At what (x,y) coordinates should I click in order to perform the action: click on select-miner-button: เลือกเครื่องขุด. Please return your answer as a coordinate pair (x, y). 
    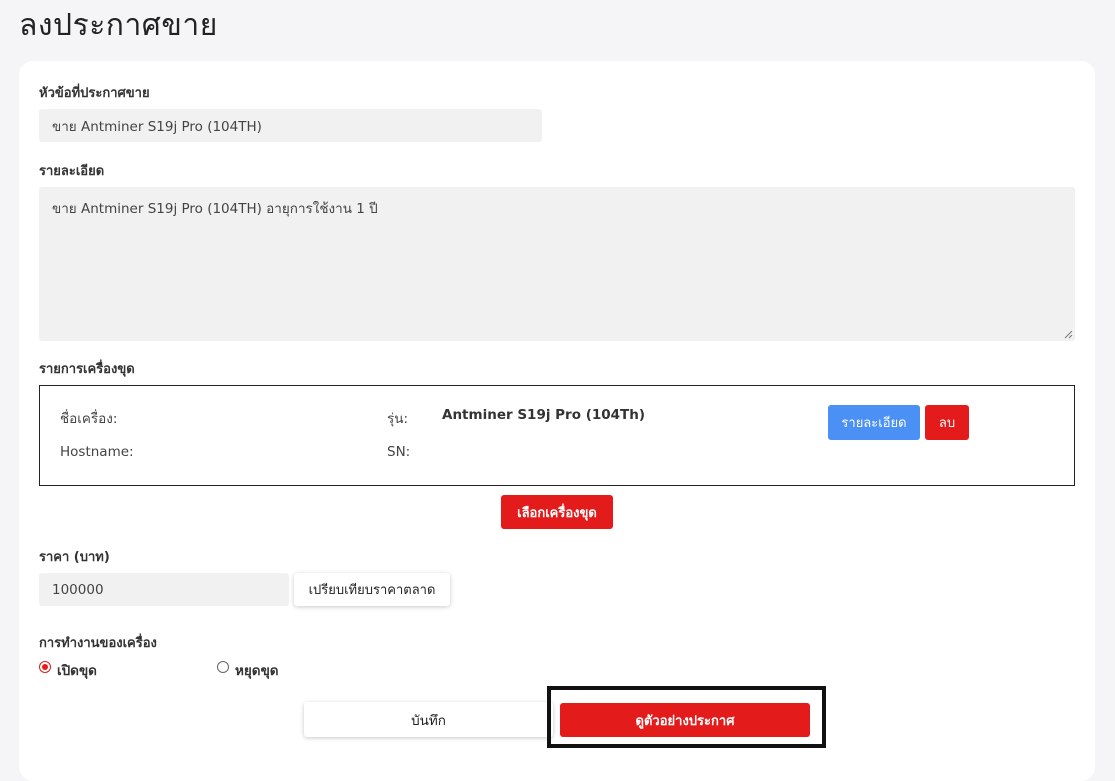
    Looking at the image, I should click on (557, 512).